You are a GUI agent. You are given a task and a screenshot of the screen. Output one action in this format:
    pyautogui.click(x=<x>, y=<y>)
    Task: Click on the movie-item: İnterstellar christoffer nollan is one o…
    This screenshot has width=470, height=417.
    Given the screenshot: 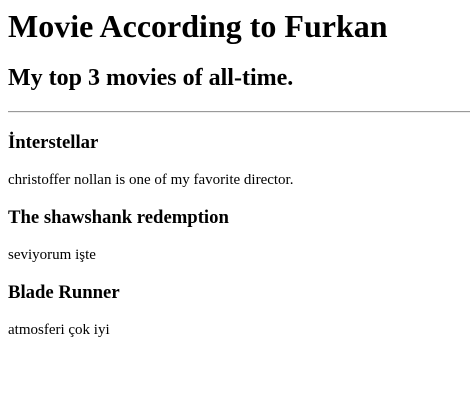 What is the action you would take?
    pyautogui.click(x=239, y=160)
    